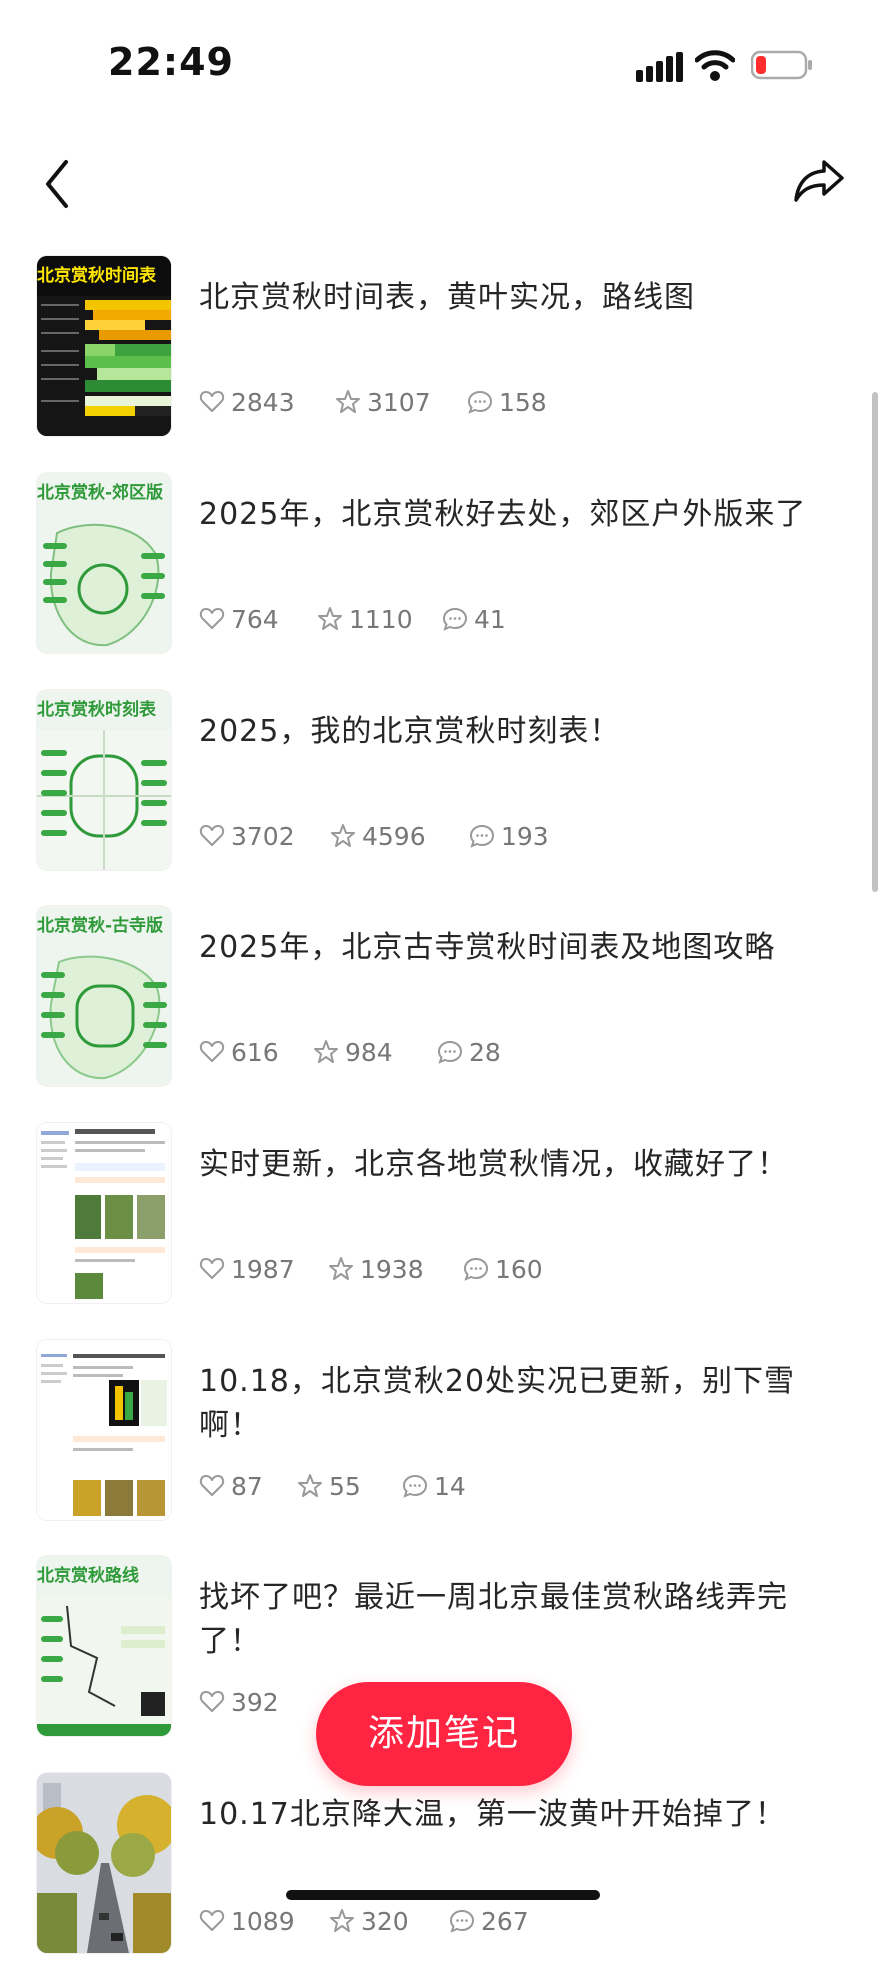 This screenshot has width=886, height=1973. What do you see at coordinates (434, 1486) in the screenshot?
I see `comment-count: 14` at bounding box center [434, 1486].